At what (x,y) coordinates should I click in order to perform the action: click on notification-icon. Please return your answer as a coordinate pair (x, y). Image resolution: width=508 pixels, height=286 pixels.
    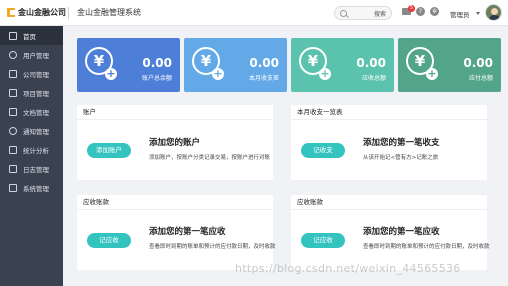
    Looking at the image, I should click on (13, 130).